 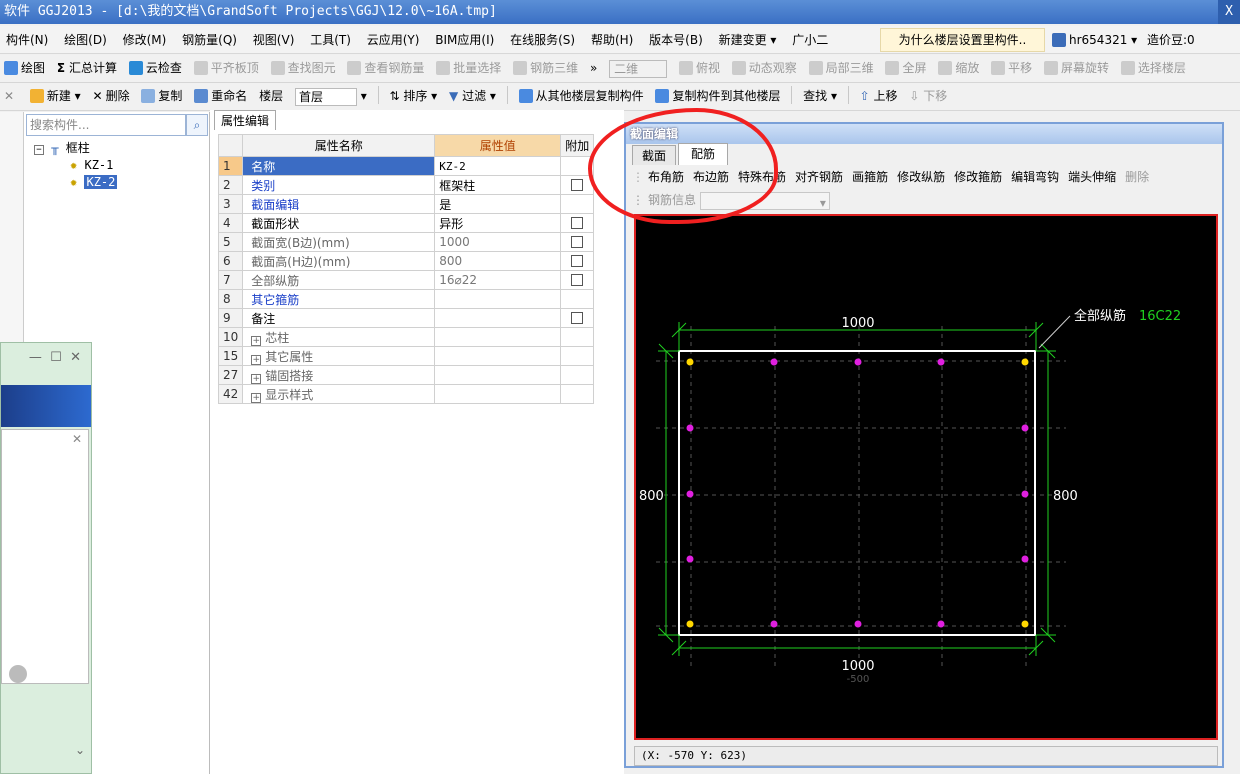 What do you see at coordinates (111, 96) in the screenshot?
I see `delete-button: ✕ 删除` at bounding box center [111, 96].